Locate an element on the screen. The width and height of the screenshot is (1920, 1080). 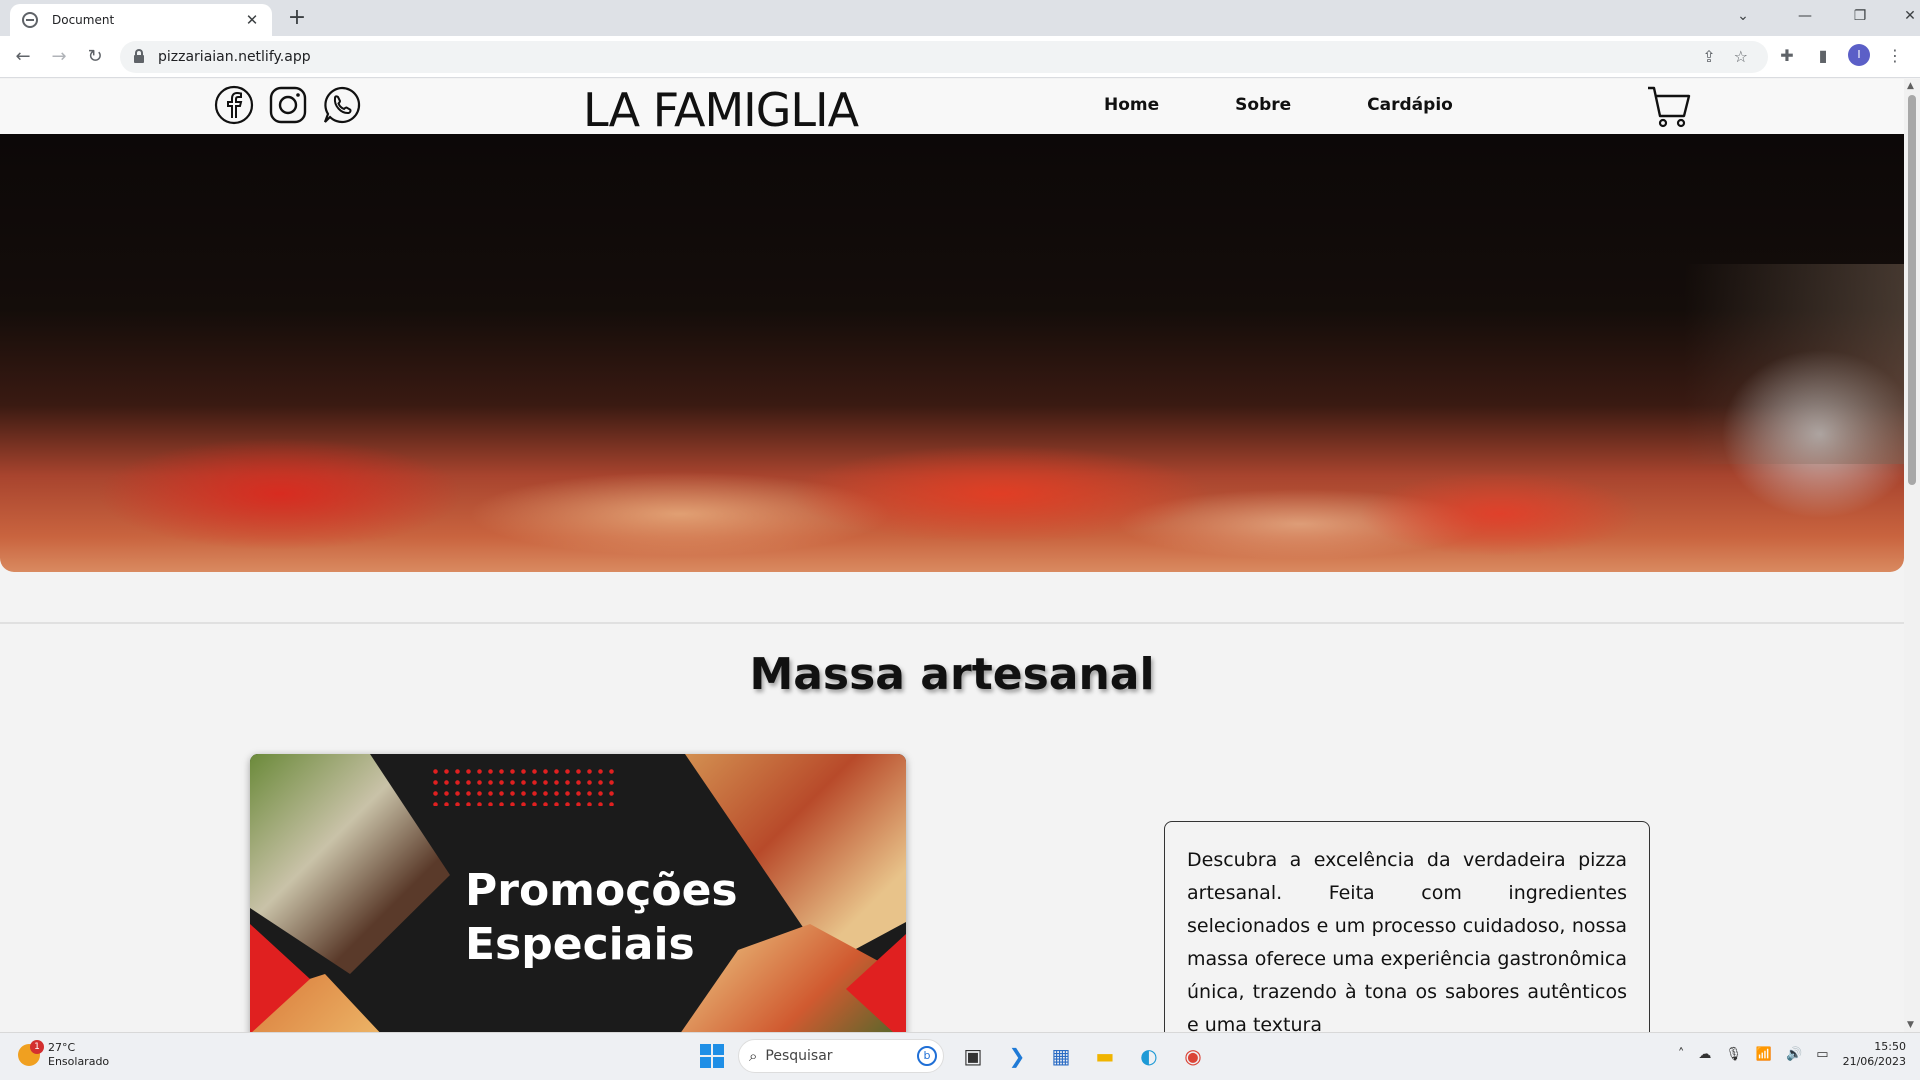
globe-icon is located at coordinates (30, 20).